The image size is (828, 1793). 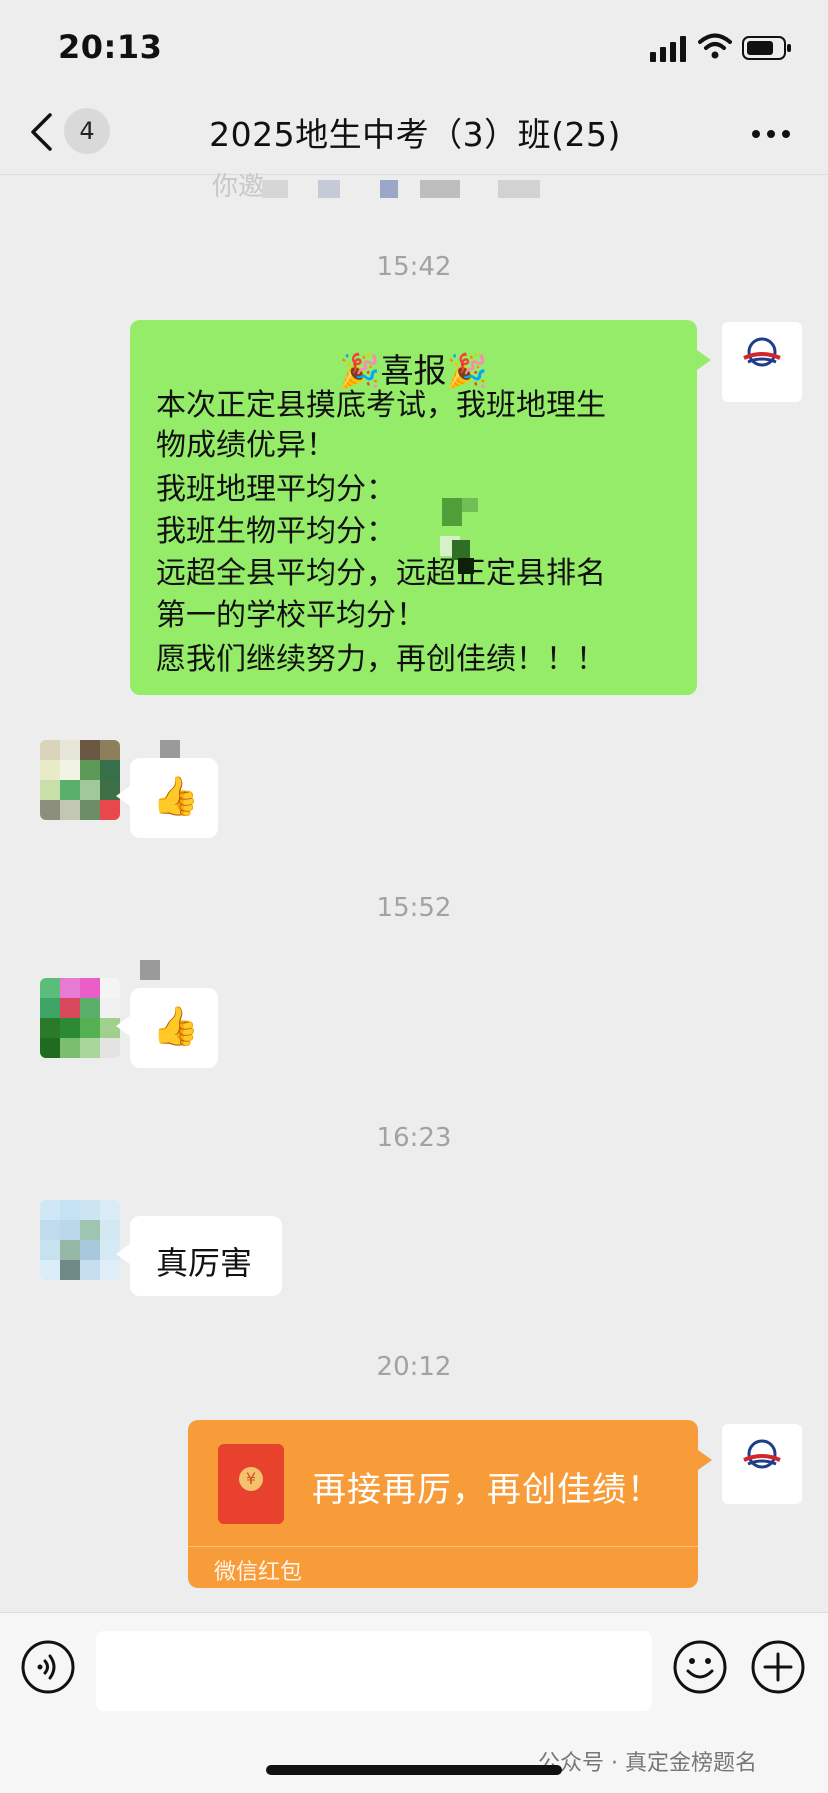 I want to click on red-packet-icon: ¥, so click(x=251, y=1484).